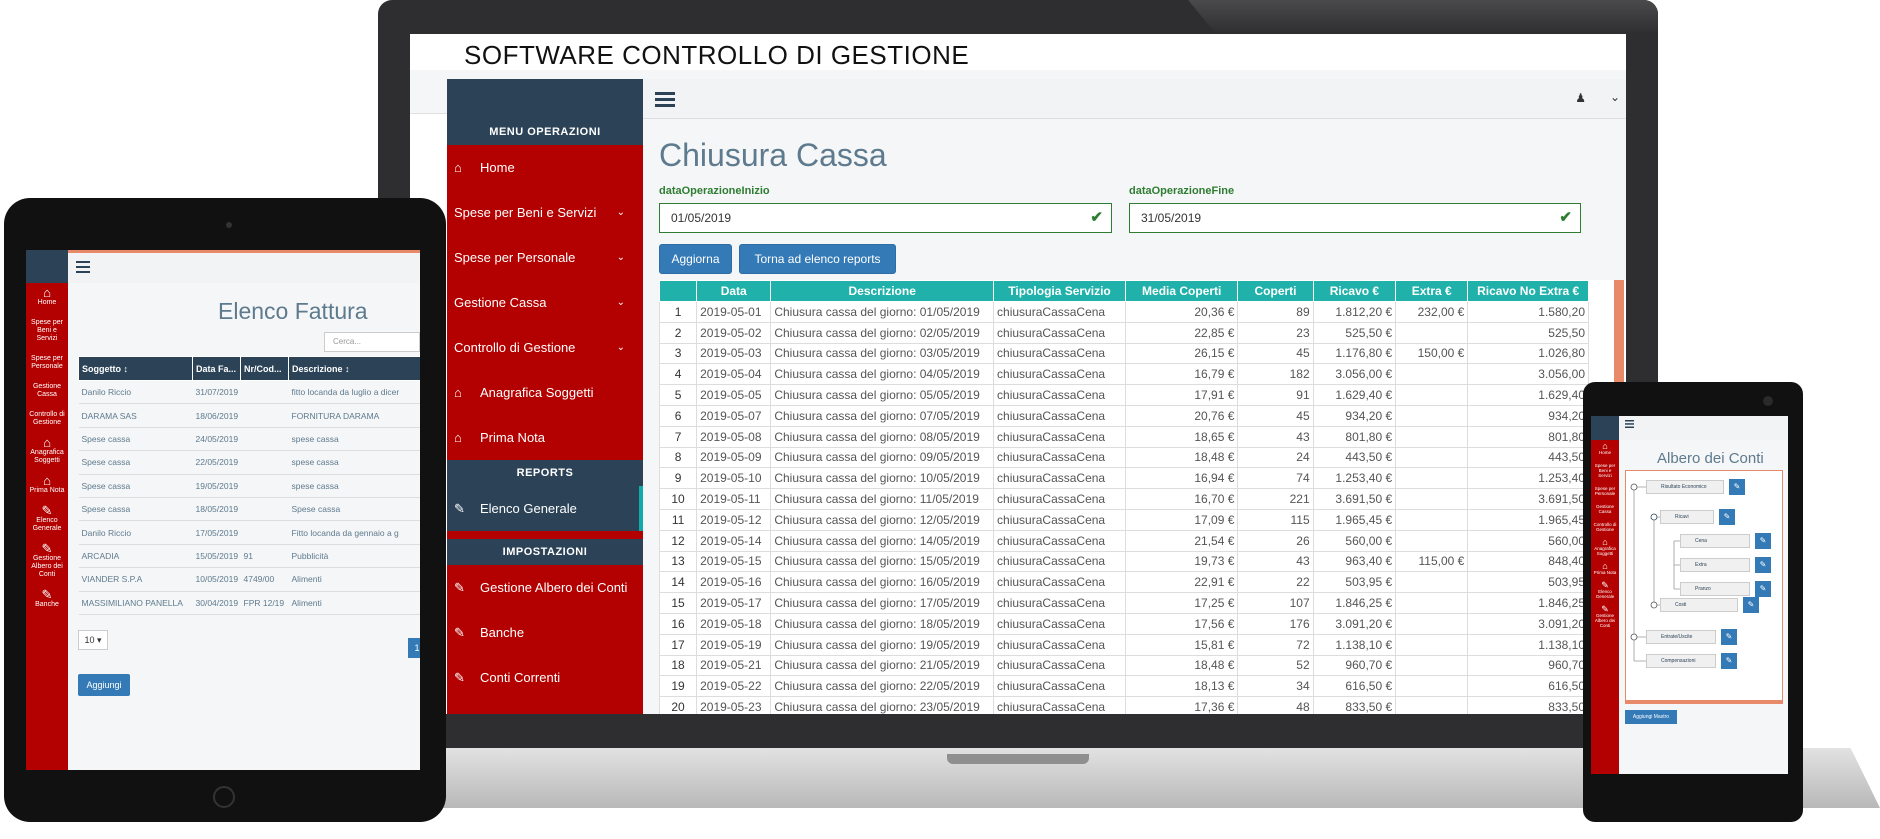  Describe the element at coordinates (545, 302) in the screenshot. I see `sidebar-item-gestione-cassa: Gestione Cassa ⌄` at that location.